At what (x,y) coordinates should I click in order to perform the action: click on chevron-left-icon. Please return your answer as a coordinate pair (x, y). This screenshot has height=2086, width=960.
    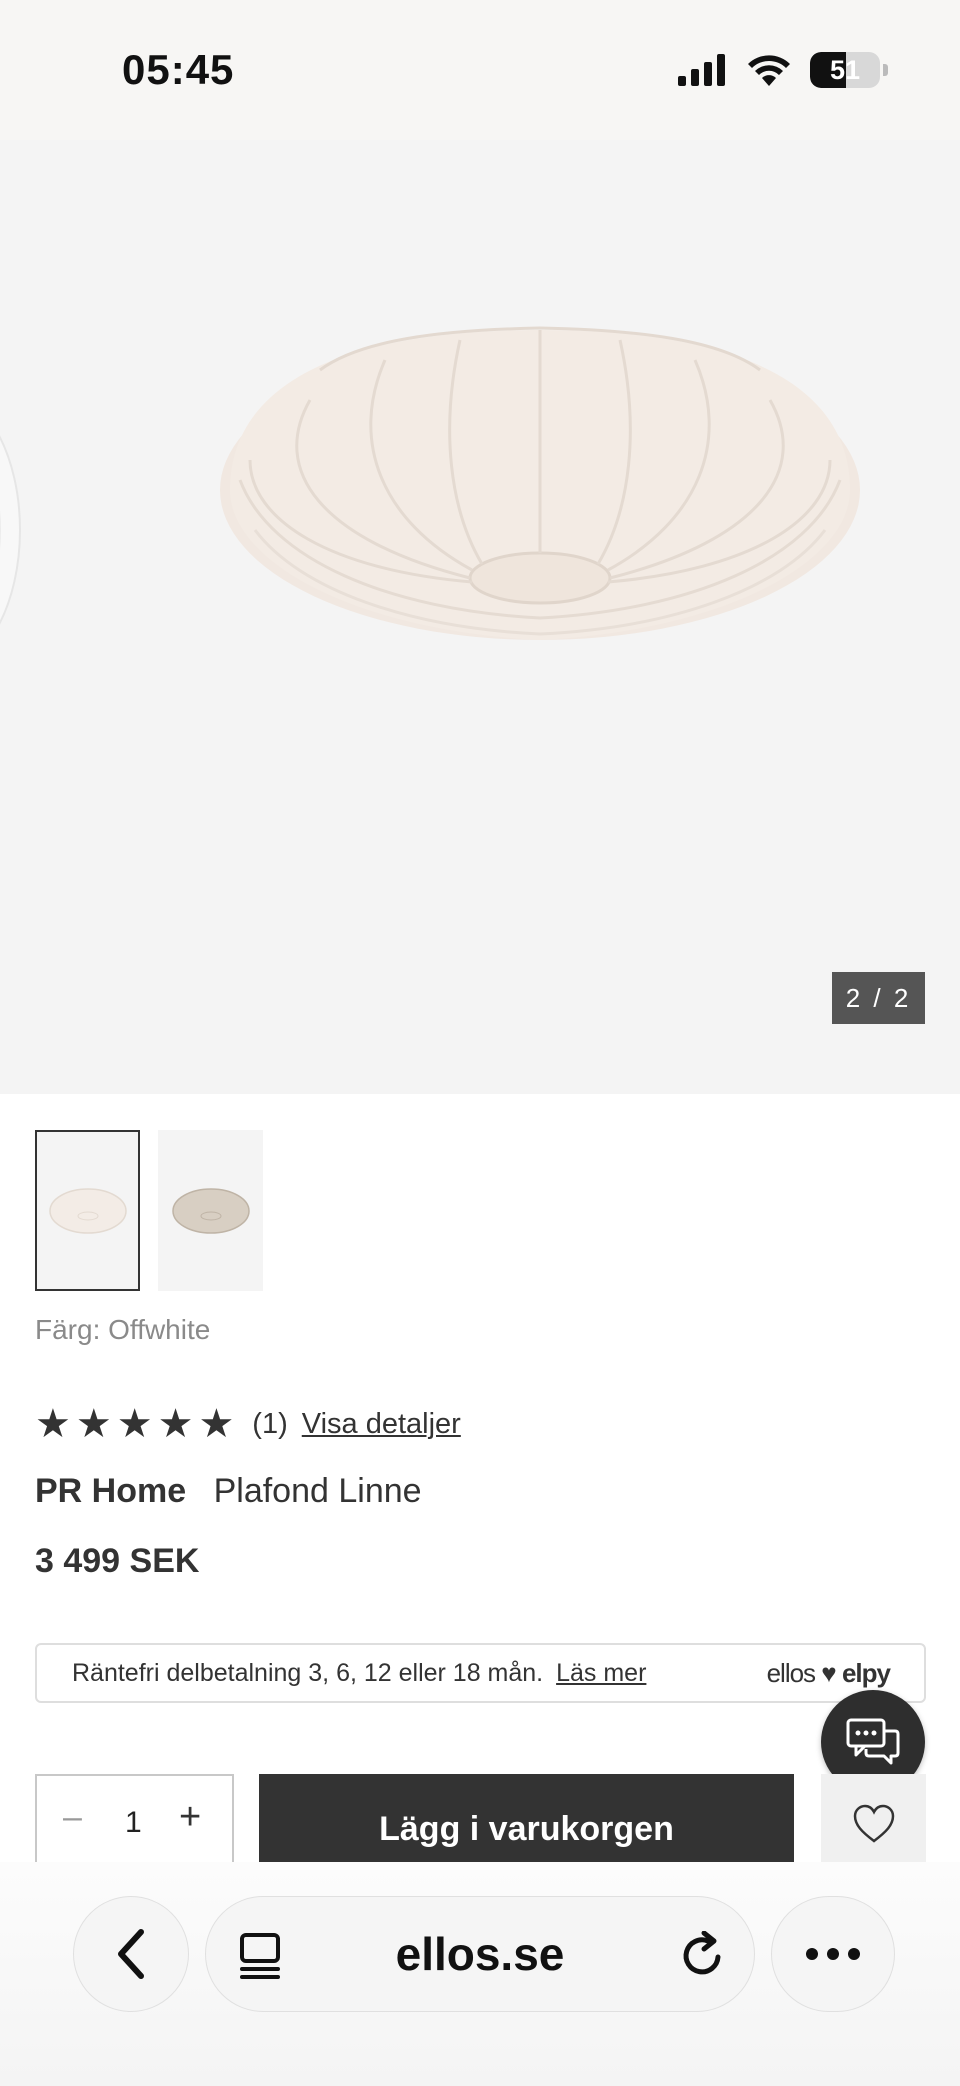
    Looking at the image, I should click on (131, 1954).